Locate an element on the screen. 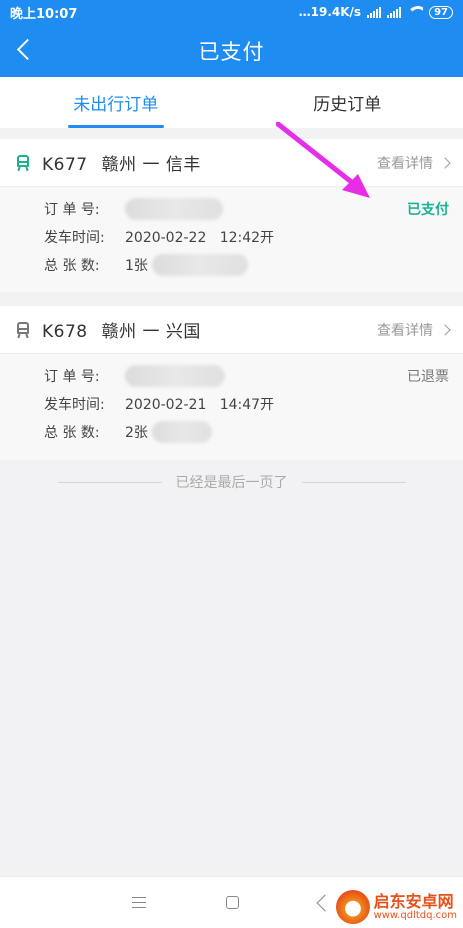  departure-row: 发车时间: 2020-02-21 14:47开 is located at coordinates (246, 404).